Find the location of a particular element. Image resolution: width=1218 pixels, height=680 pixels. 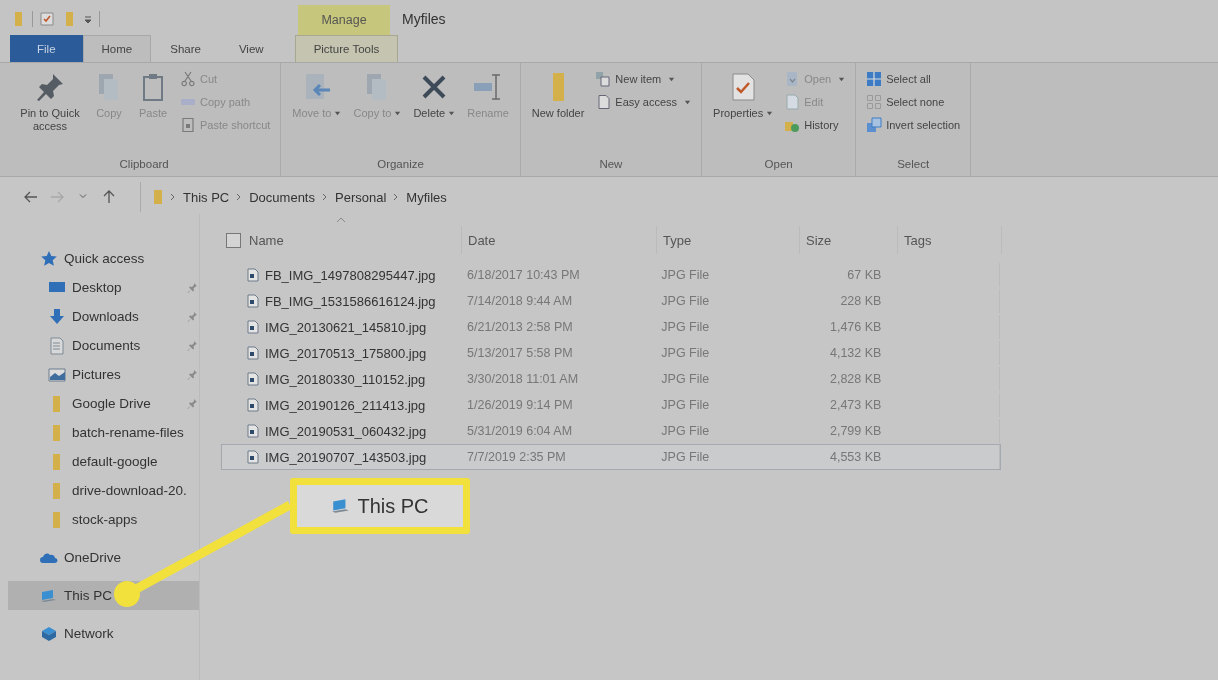

file-size: 4,553 KB is located at coordinates (855, 457).